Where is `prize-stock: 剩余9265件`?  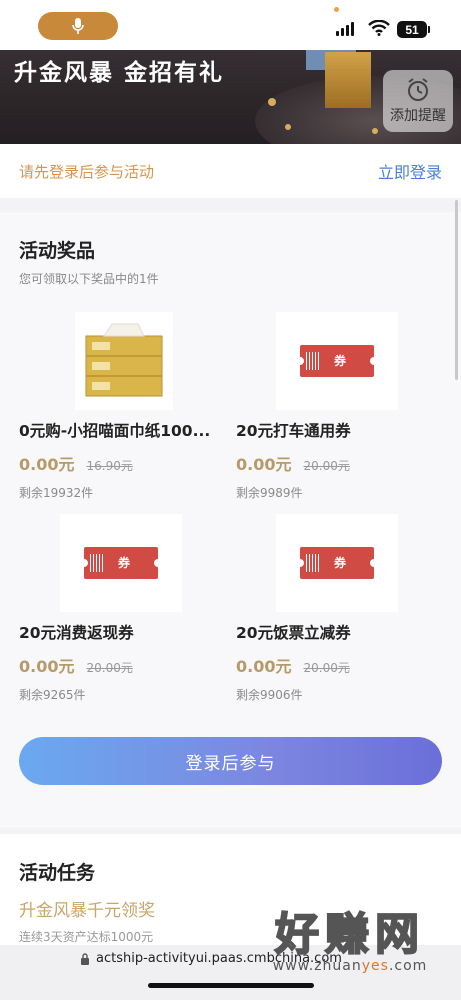 prize-stock: 剩余9265件 is located at coordinates (52, 695).